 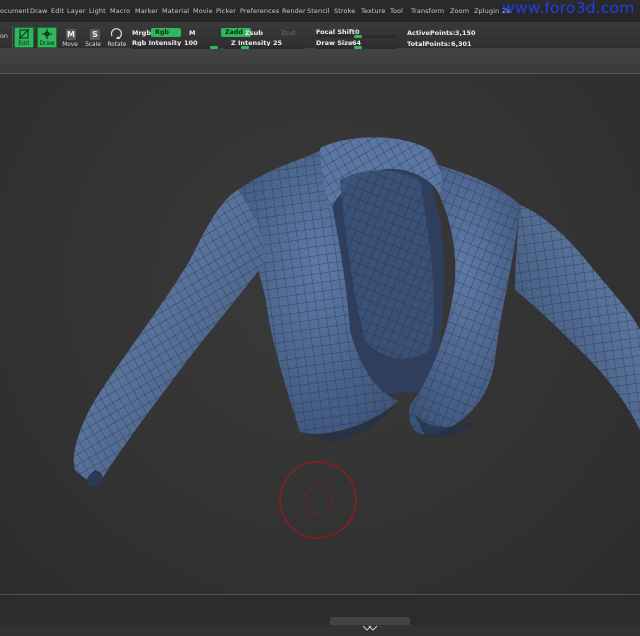 What do you see at coordinates (568, 8) in the screenshot?
I see `watermark: www.foro3d.com` at bounding box center [568, 8].